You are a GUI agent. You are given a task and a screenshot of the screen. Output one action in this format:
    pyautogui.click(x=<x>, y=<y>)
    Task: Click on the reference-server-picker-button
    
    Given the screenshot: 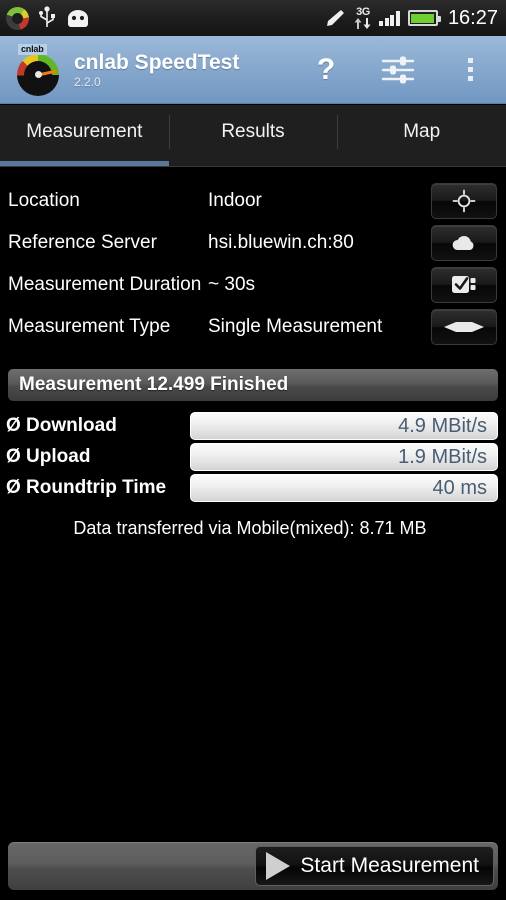 What is the action you would take?
    pyautogui.click(x=464, y=243)
    